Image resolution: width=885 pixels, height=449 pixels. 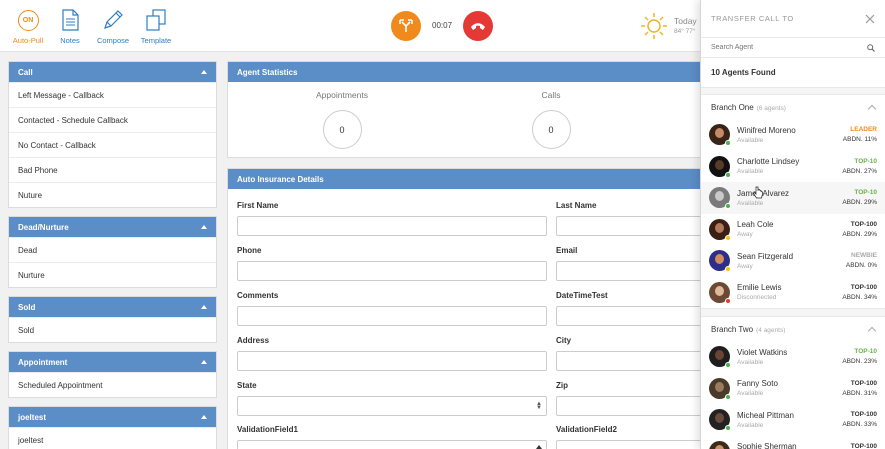 What do you see at coordinates (70, 26) in the screenshot?
I see `notes-button: Notes` at bounding box center [70, 26].